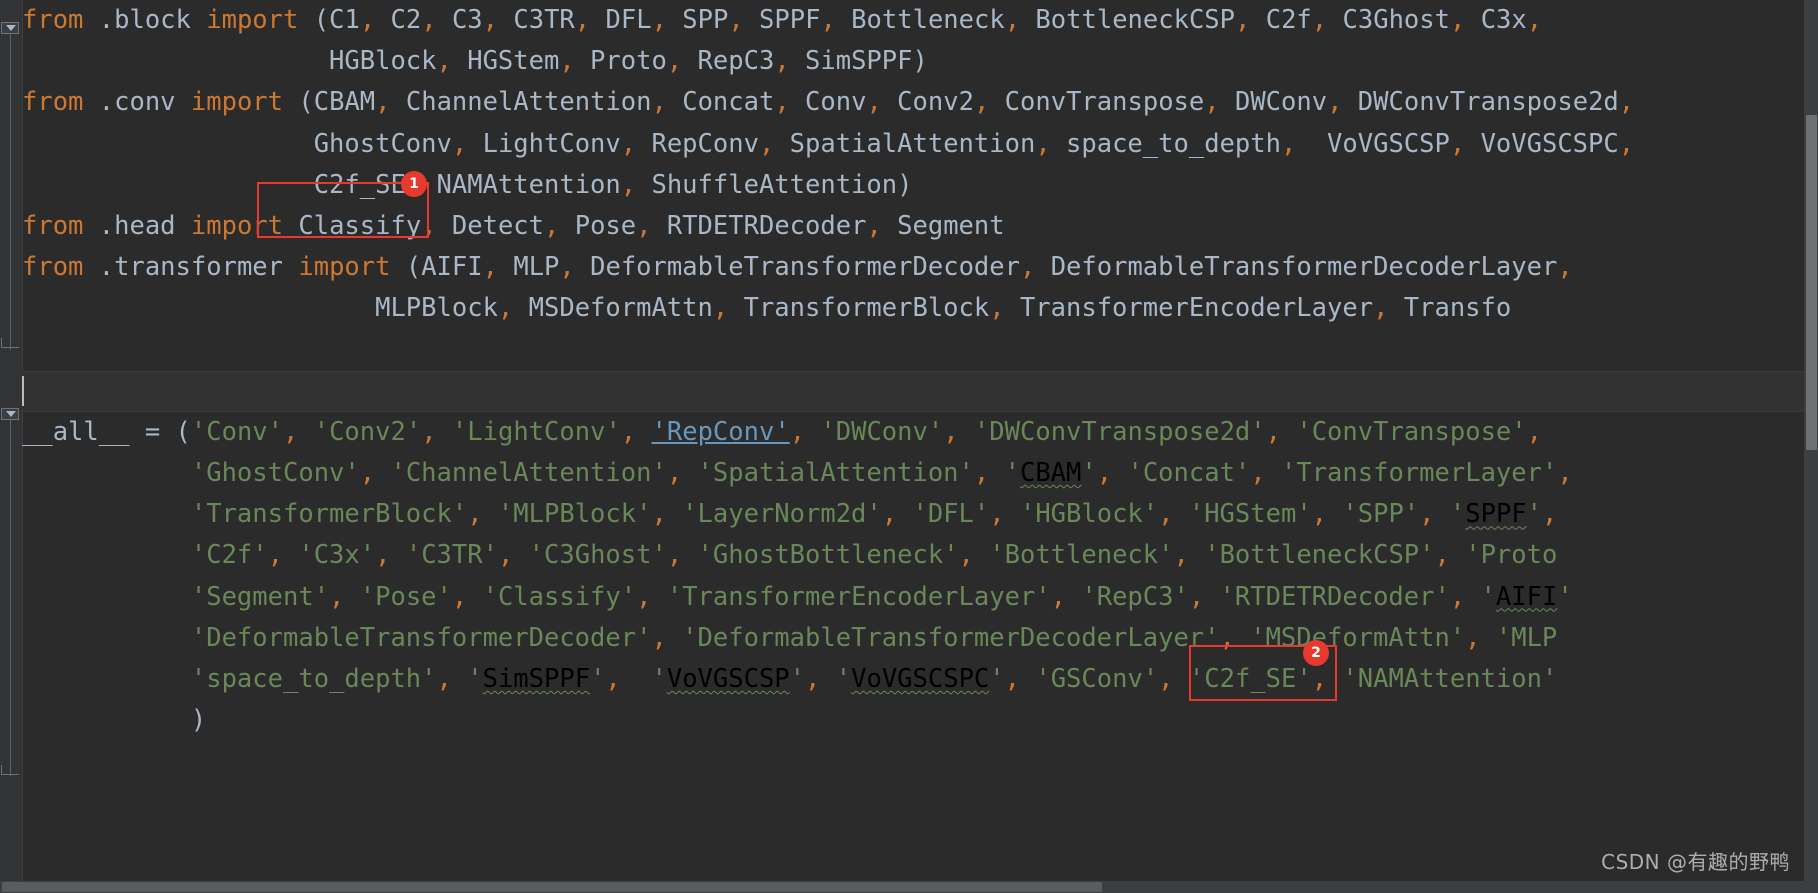 This screenshot has width=1818, height=893. Describe the element at coordinates (1165, 143) in the screenshot. I see `code-token: space_to_depth` at that location.